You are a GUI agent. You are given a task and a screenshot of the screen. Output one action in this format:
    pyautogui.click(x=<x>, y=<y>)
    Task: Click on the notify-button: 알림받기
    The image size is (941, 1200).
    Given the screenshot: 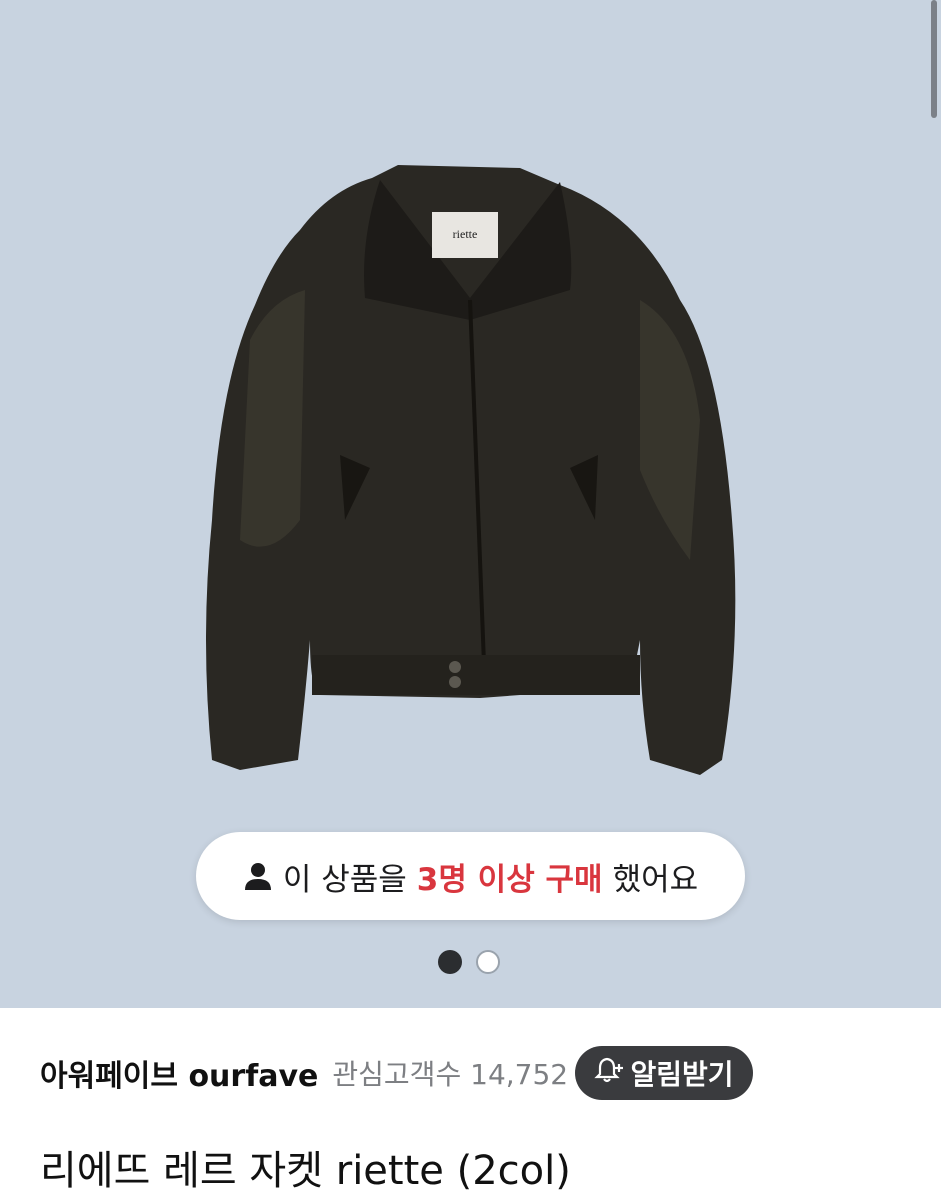 What is the action you would take?
    pyautogui.click(x=664, y=1073)
    